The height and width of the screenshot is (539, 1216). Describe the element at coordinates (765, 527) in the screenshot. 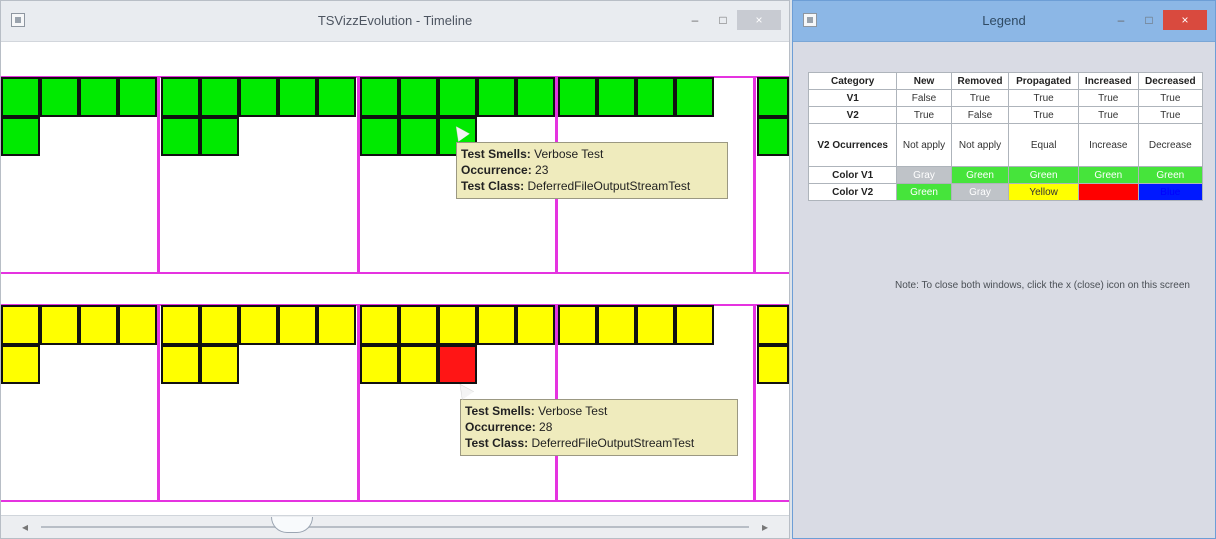

I see `scroll-right-icon: ▸` at that location.